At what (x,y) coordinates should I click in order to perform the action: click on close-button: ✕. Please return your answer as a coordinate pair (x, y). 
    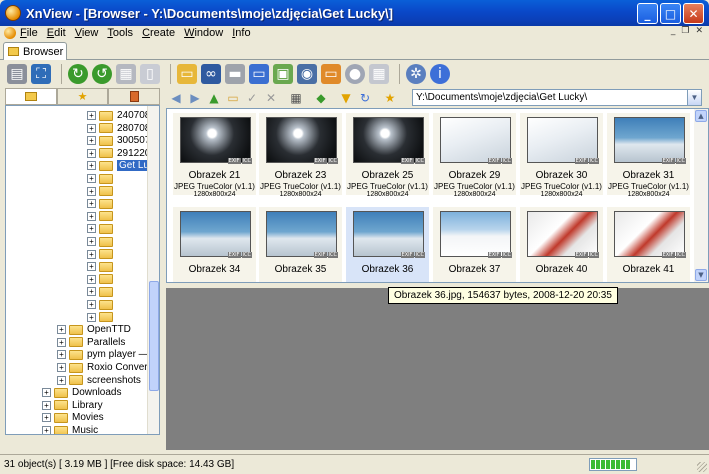
    Looking at the image, I should click on (693, 13).